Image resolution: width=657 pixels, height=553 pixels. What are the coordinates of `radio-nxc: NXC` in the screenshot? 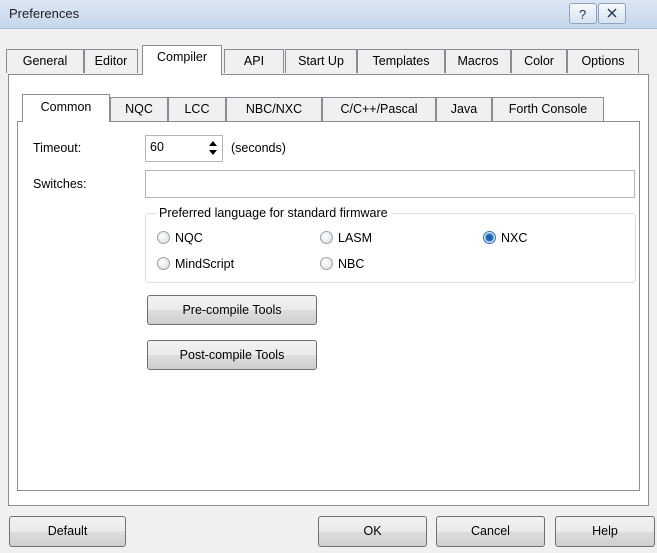 It's located at (505, 238).